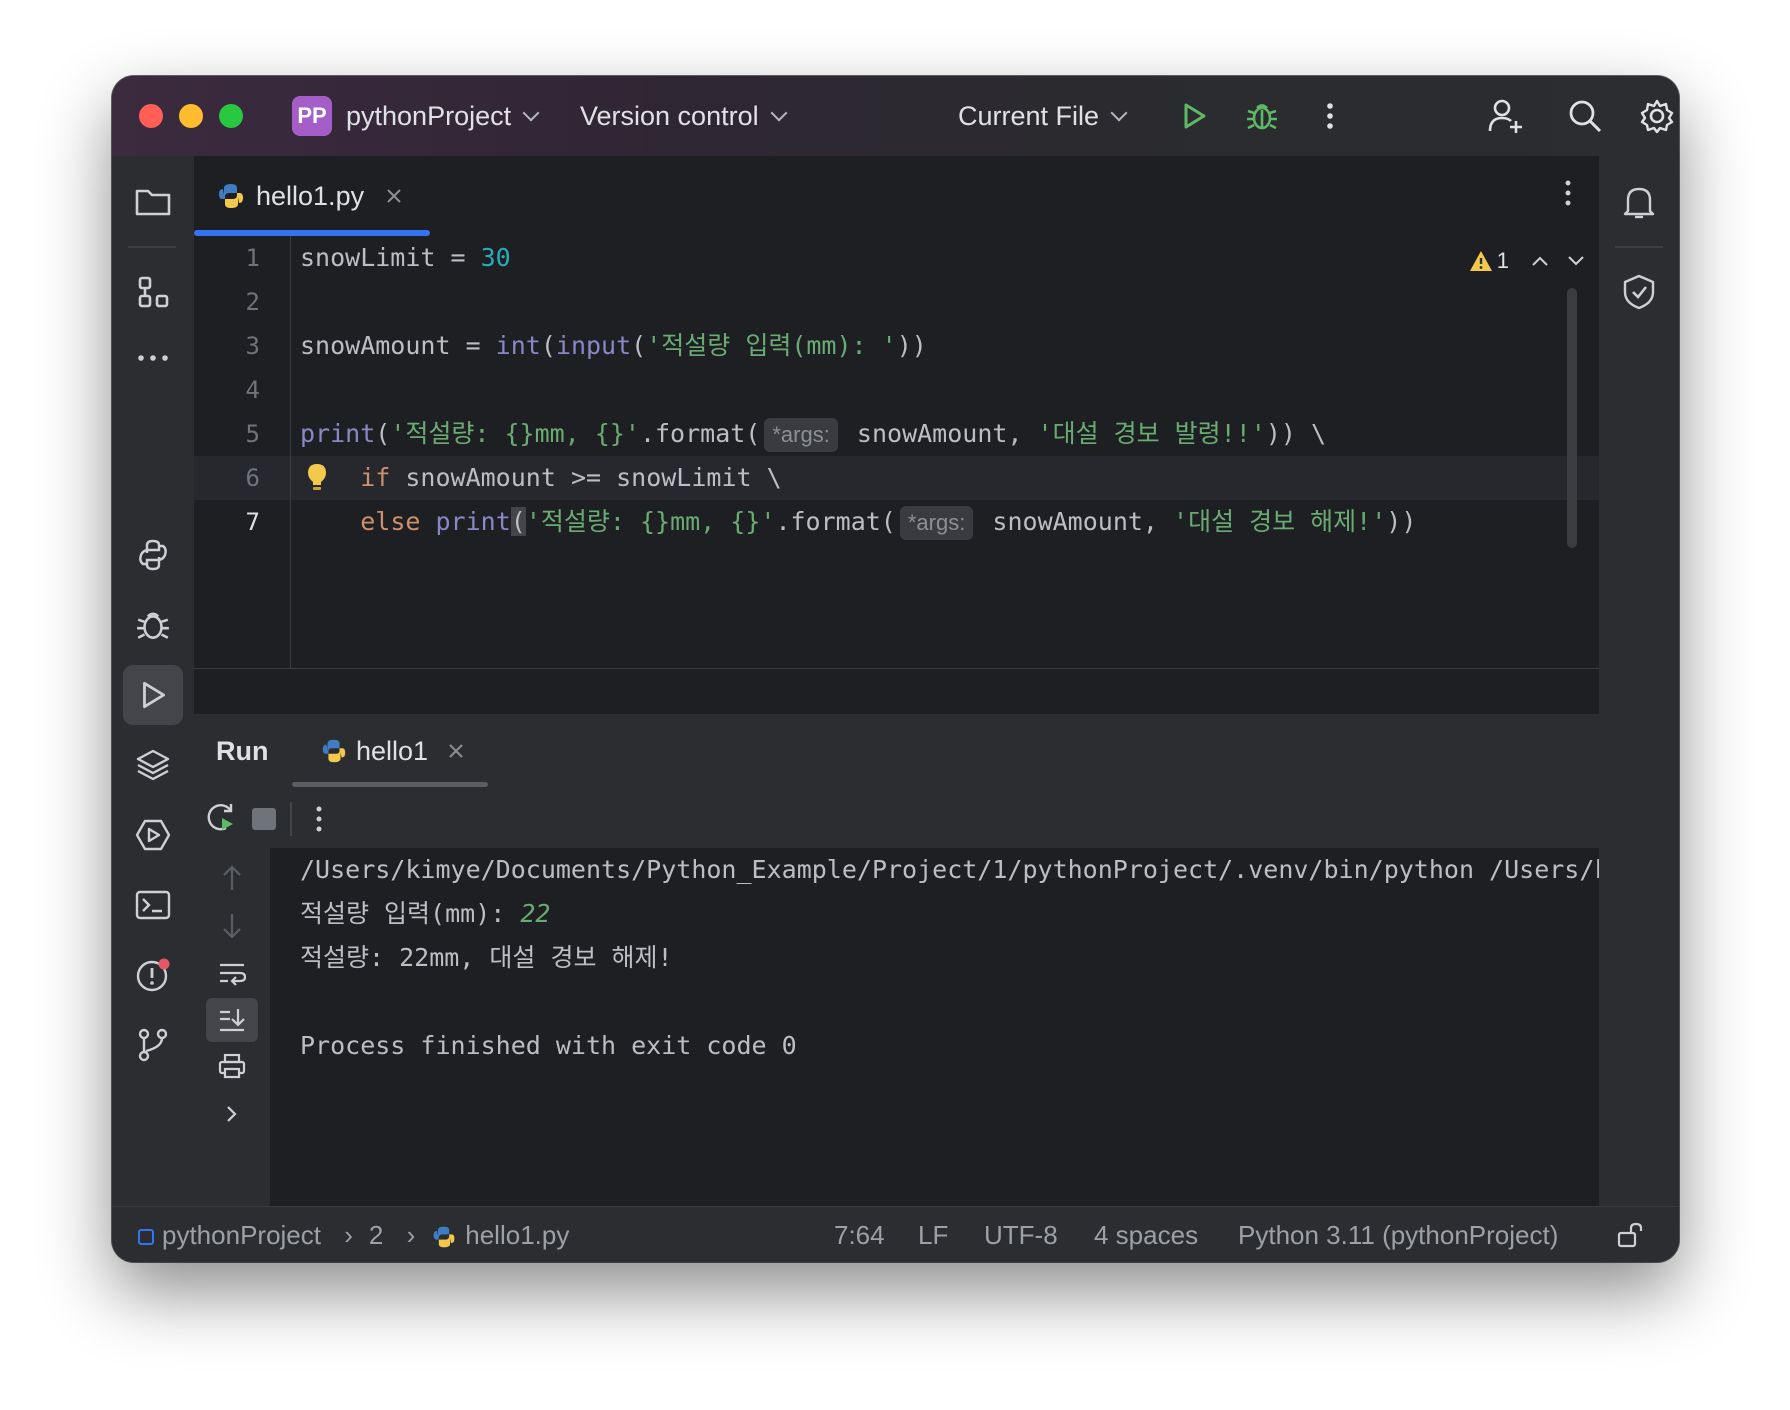  I want to click on ai-assistant-button, so click(1639, 292).